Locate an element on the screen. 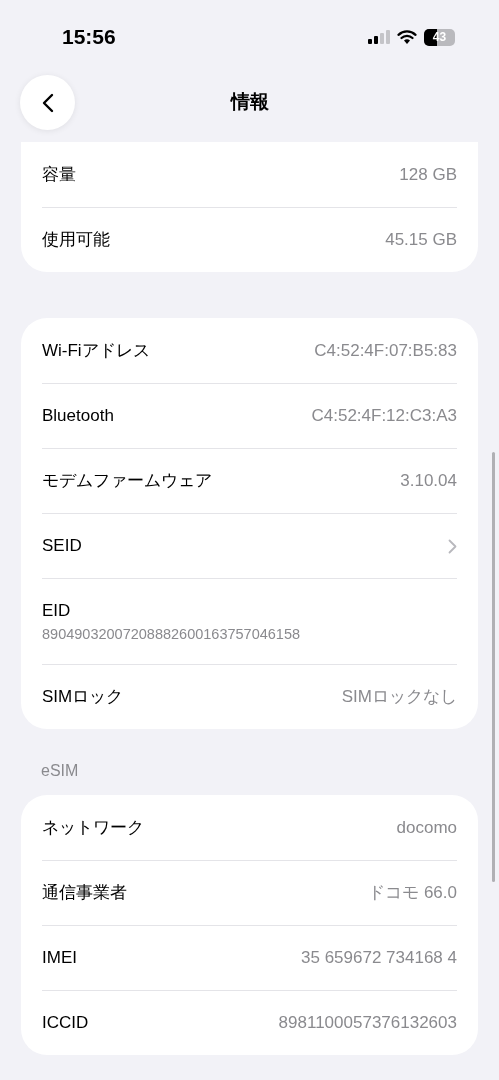  row-label: EID is located at coordinates (57, 610).